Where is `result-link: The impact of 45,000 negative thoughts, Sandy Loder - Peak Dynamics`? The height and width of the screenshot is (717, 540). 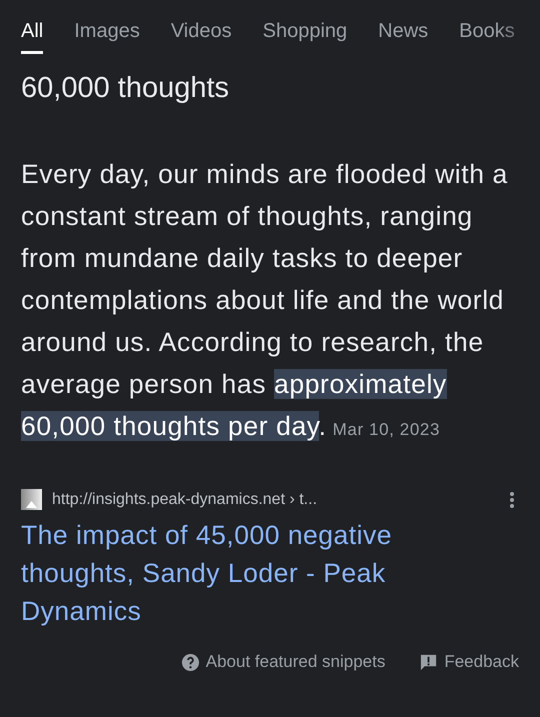
result-link: The impact of 45,000 negative thoughts, Sandy Loder - Peak Dynamics is located at coordinates (270, 573).